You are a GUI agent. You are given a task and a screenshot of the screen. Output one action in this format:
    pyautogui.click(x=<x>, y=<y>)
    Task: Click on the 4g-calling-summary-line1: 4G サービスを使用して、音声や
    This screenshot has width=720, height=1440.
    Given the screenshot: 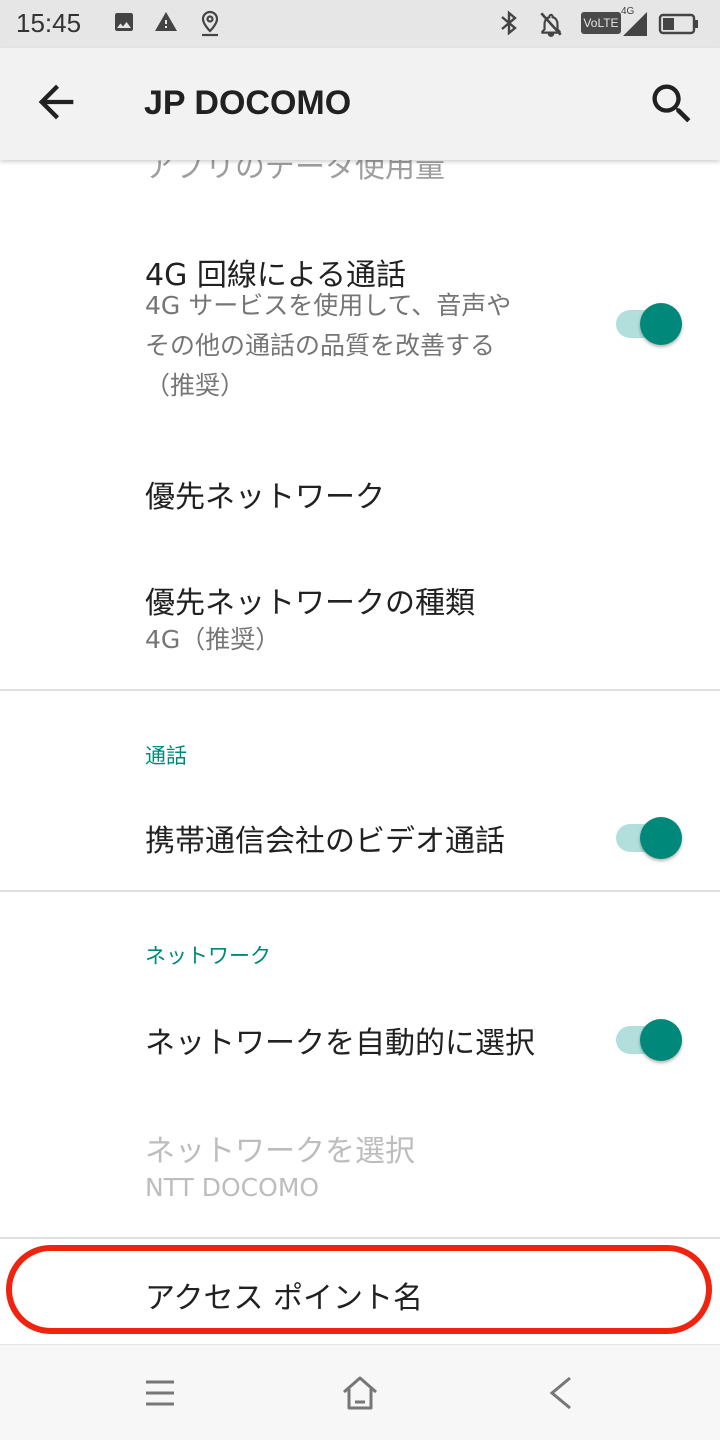 What is the action you would take?
    pyautogui.click(x=328, y=305)
    